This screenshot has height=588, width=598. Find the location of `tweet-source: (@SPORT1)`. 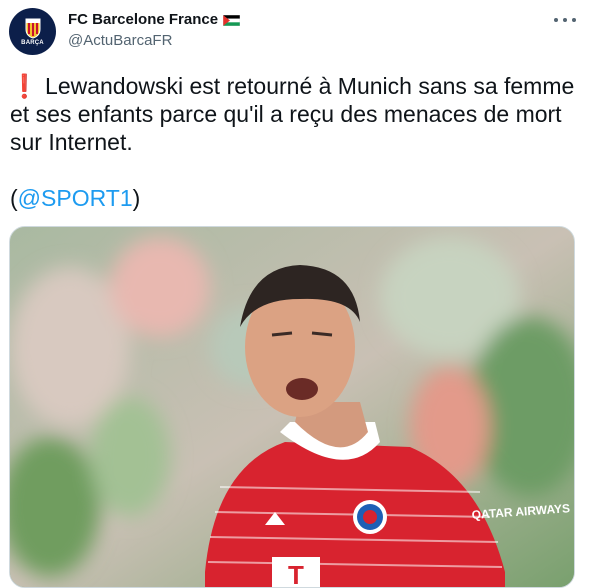

tweet-source: (@SPORT1) is located at coordinates (295, 198).